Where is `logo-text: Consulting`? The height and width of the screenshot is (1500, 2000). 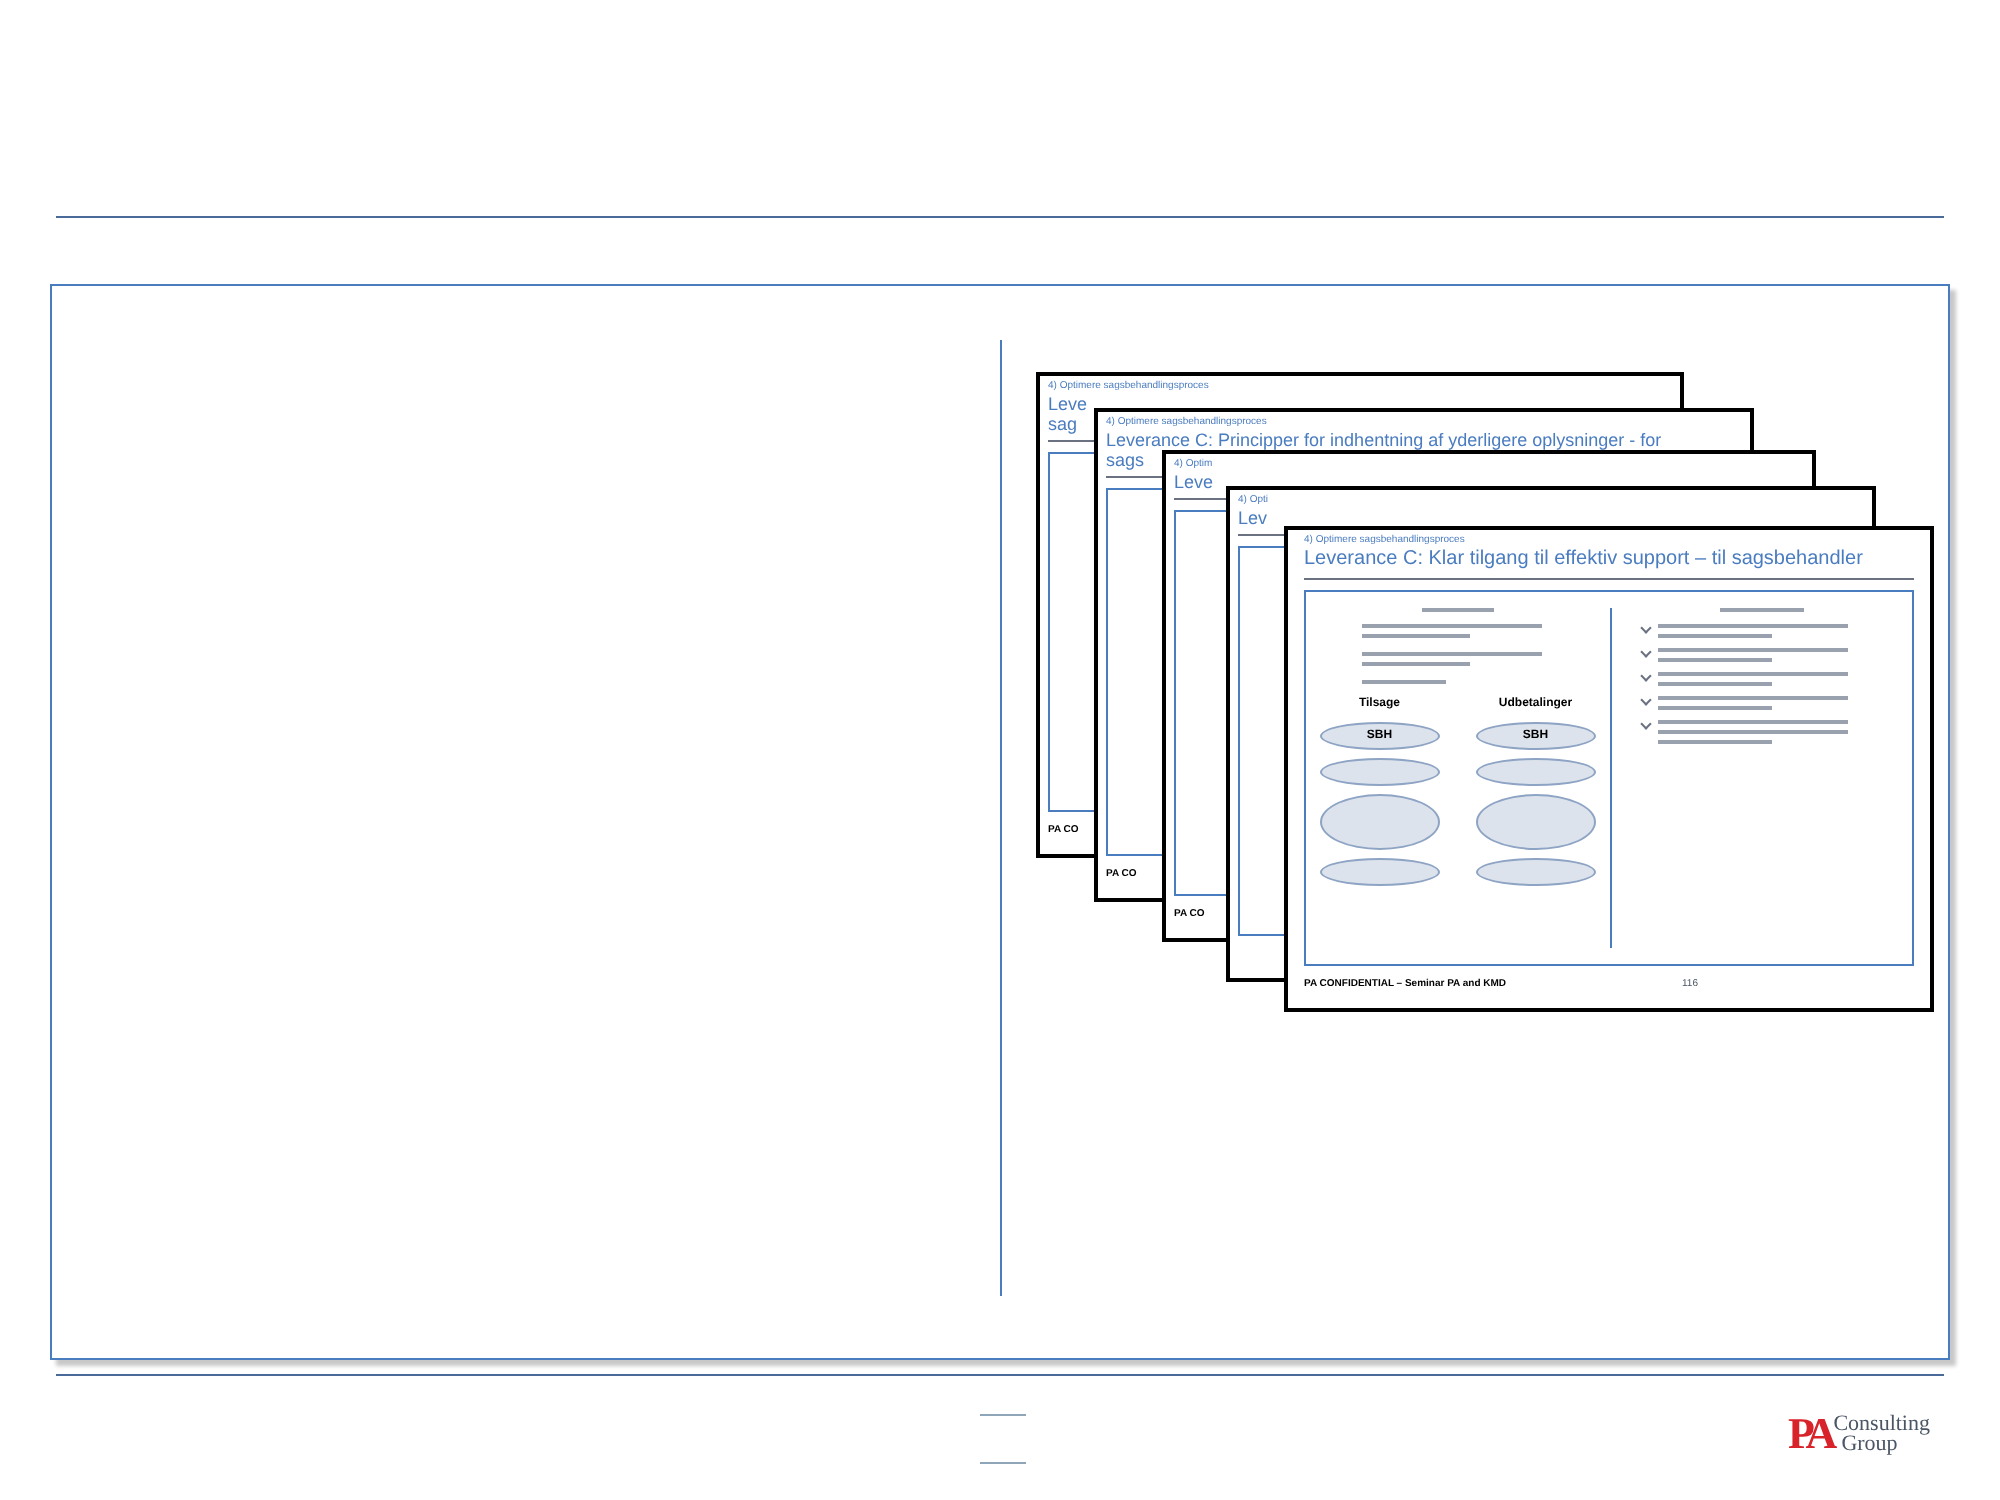
logo-text: Consulting is located at coordinates (1881, 1424).